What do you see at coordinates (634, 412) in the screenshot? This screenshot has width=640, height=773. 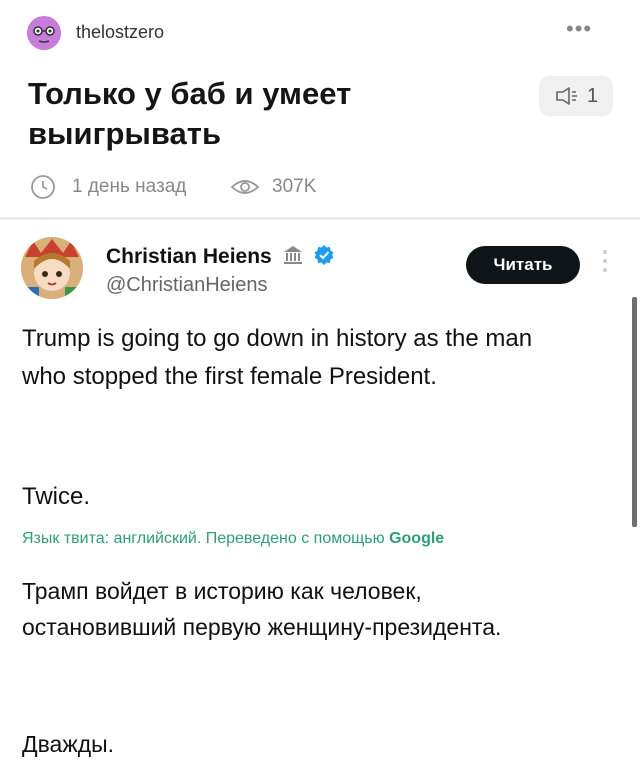 I see `scrollbar` at bounding box center [634, 412].